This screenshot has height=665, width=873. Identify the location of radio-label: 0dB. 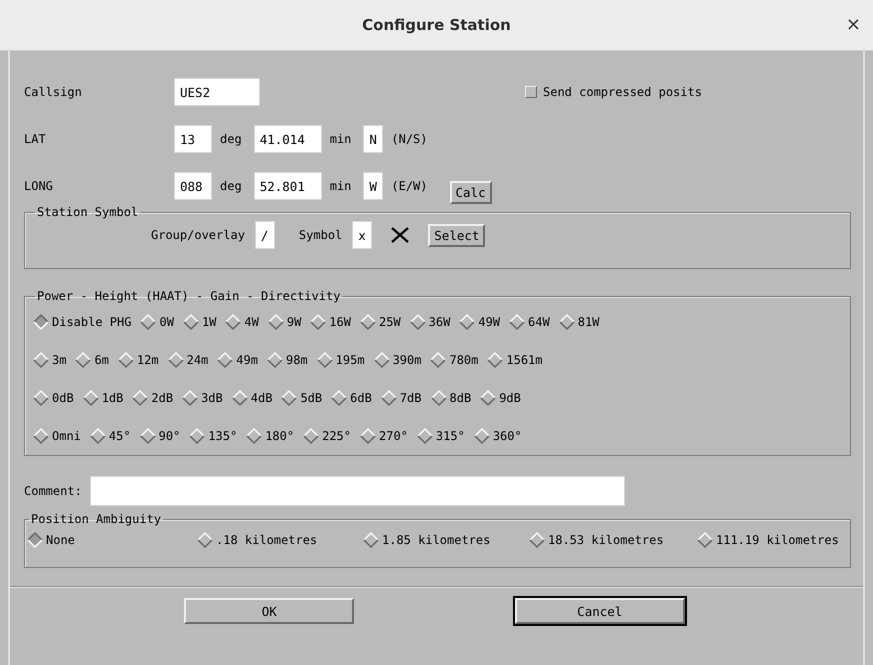
(63, 398).